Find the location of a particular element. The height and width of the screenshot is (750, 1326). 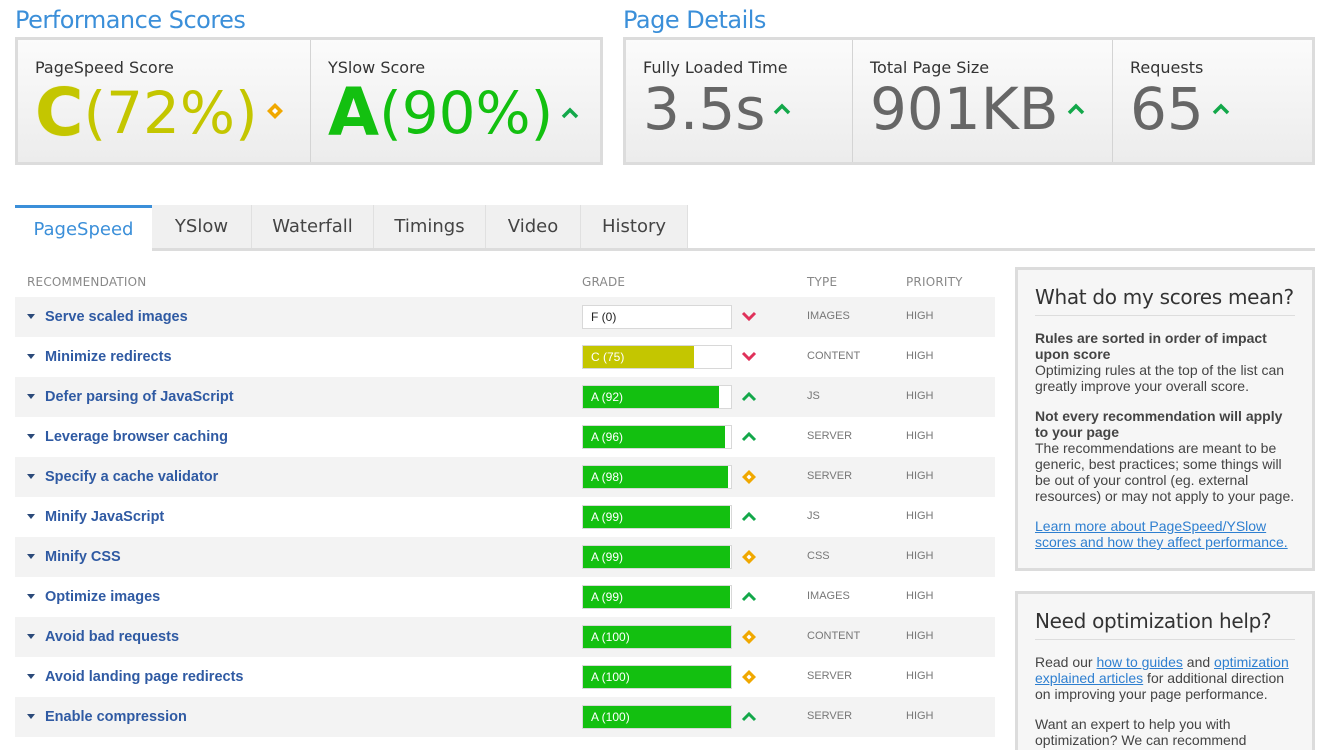

recommendation-name: Avoid bad requests is located at coordinates (112, 637).